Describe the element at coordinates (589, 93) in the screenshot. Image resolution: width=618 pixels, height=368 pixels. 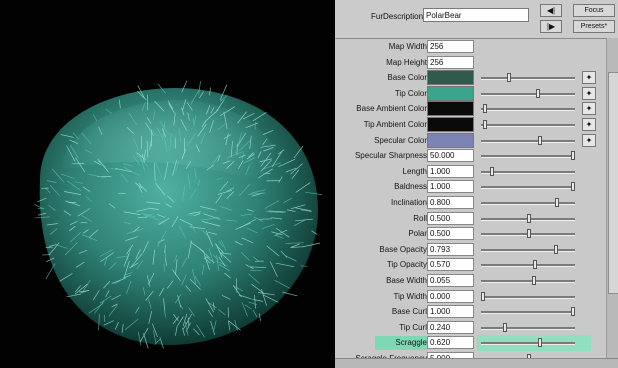
I see `map-texture-button-tip-color: ✦` at that location.